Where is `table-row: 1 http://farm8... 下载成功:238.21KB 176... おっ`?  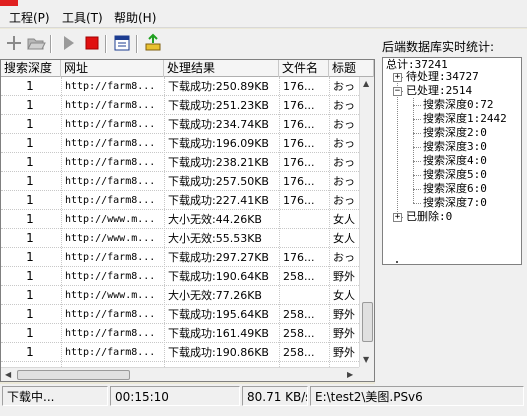
table-row: 1 http://farm8... 下载成功:238.21KB 176... おっ is located at coordinates (180, 162).